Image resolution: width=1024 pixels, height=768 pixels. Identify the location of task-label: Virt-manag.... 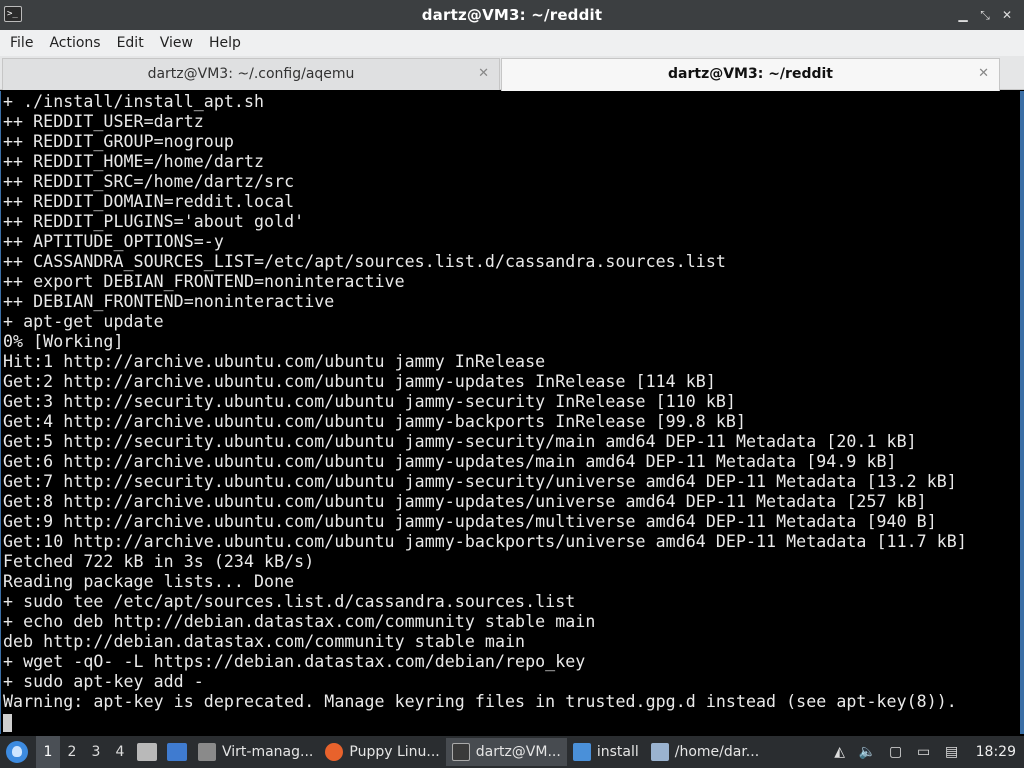
(268, 752).